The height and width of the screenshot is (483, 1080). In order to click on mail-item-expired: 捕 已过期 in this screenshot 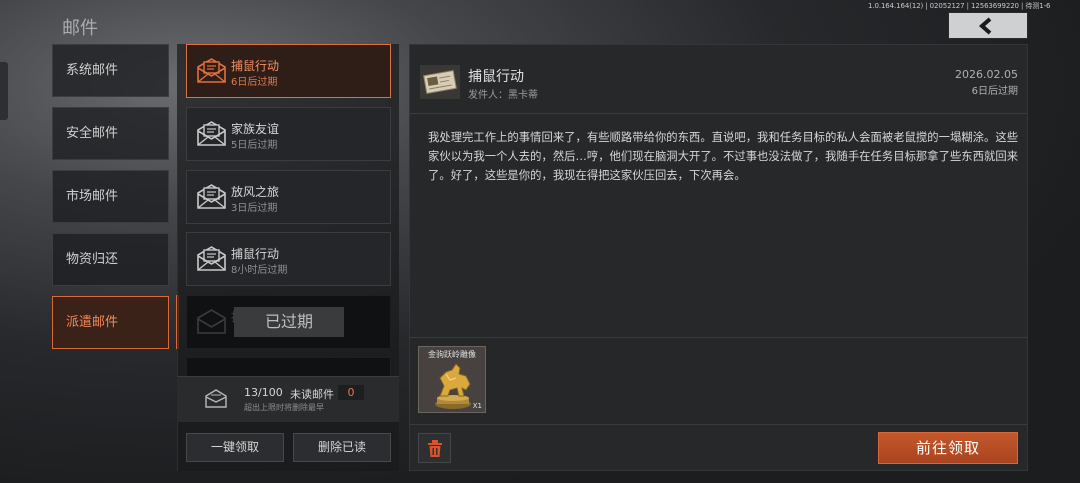, I will do `click(288, 322)`.